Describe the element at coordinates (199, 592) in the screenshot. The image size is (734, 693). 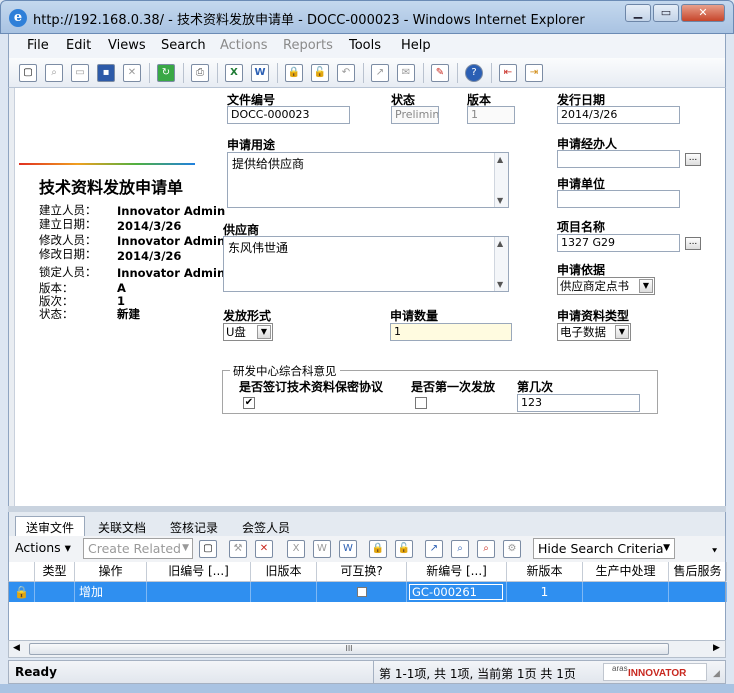
I see `row-old-no` at that location.